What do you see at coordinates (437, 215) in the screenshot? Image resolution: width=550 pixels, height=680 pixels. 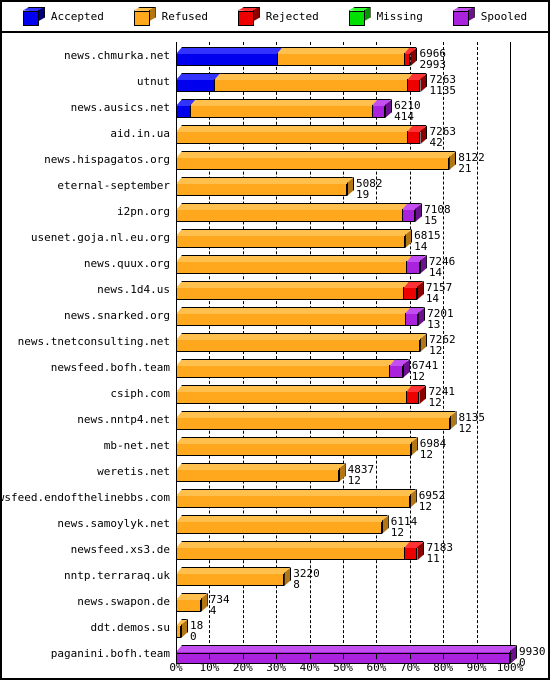 I see `bar-value-labels: 7108 15` at bounding box center [437, 215].